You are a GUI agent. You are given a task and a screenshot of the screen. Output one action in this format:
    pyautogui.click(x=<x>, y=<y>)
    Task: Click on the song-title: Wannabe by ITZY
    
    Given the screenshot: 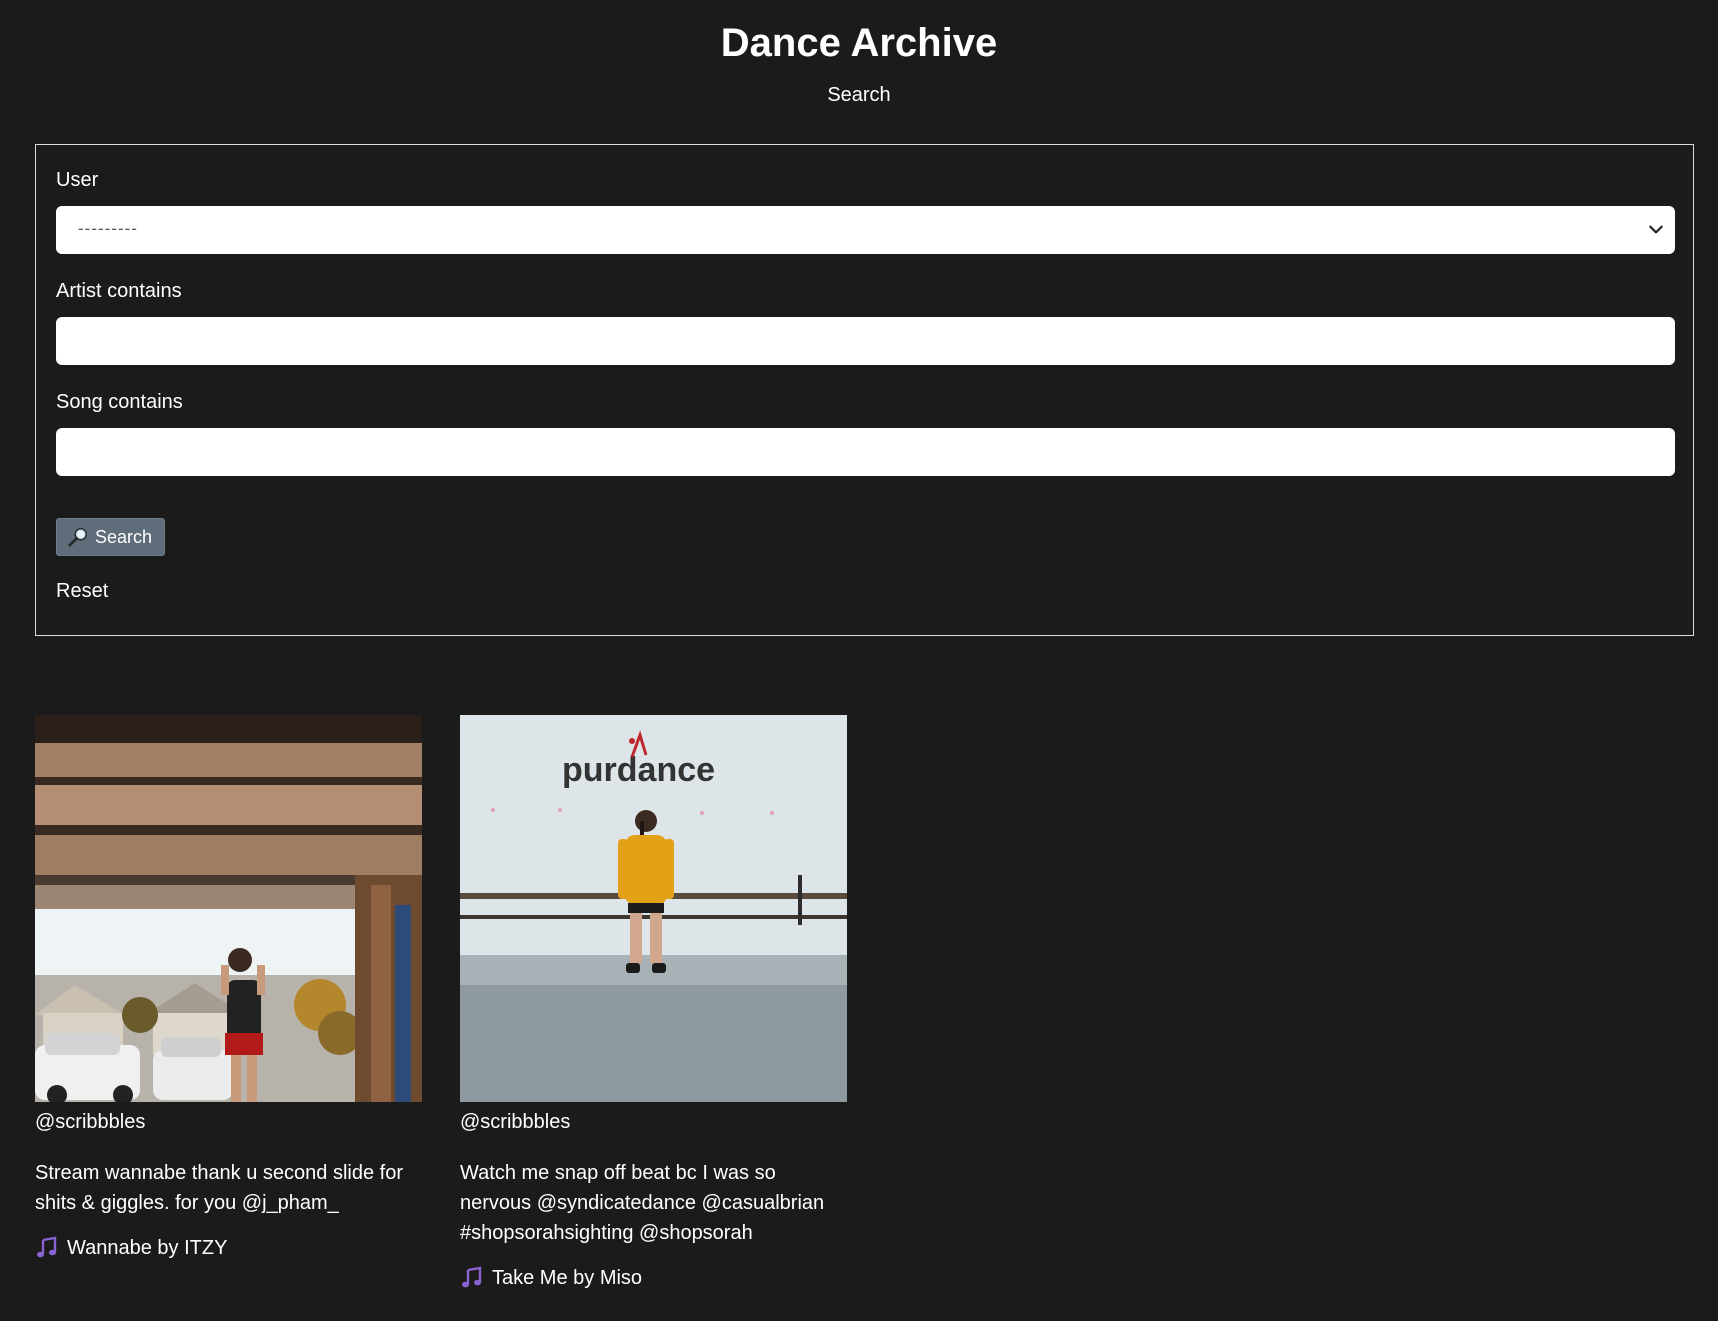 What is the action you would take?
    pyautogui.click(x=147, y=1248)
    